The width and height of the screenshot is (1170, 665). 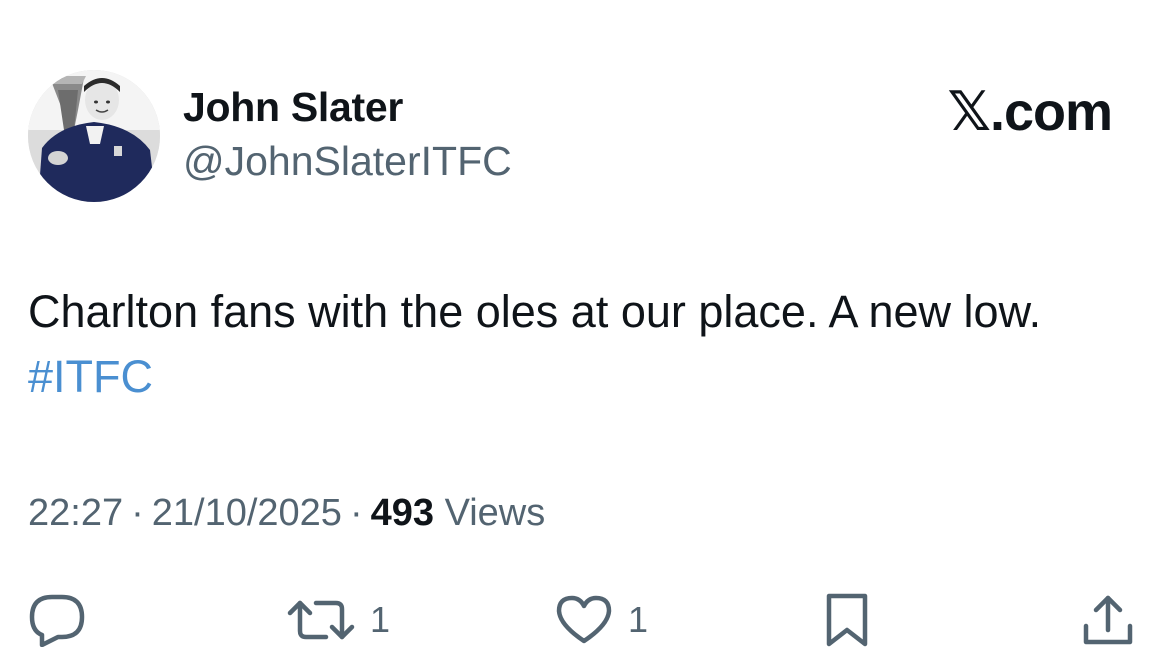 I want to click on hashtag-link: #ITFC, so click(x=90, y=376).